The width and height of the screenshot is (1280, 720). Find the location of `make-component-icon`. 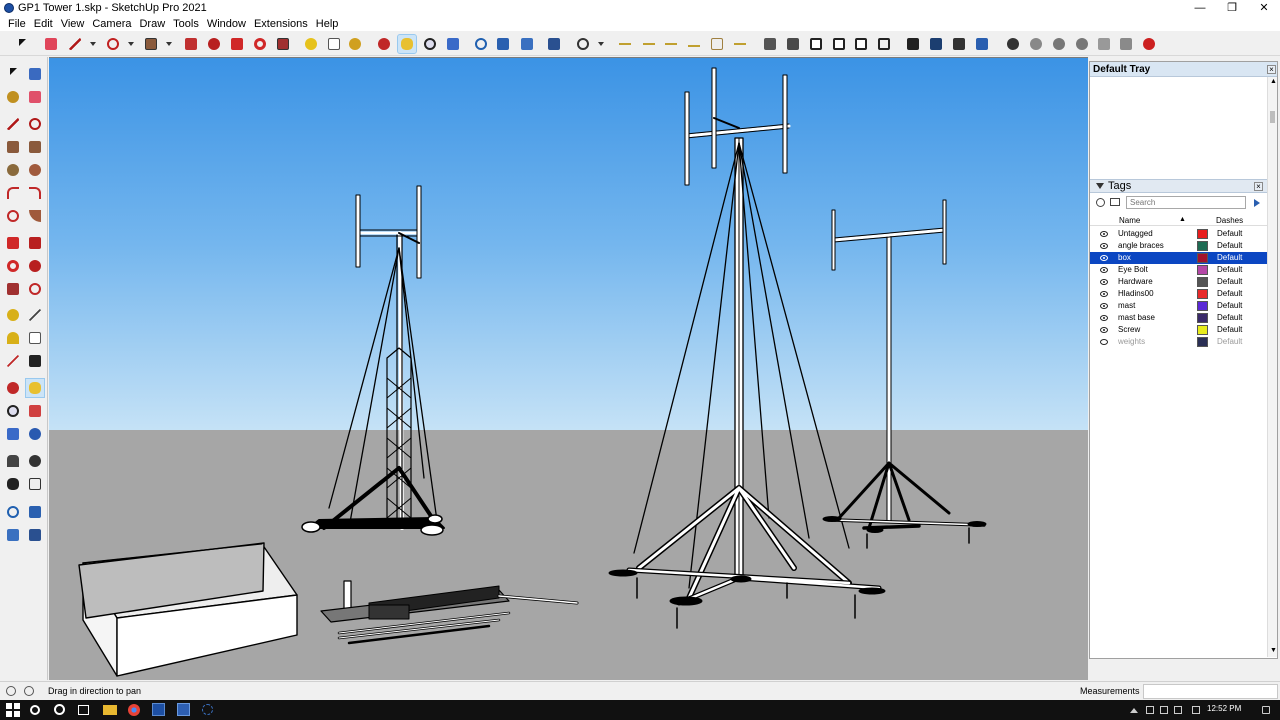

make-component-icon is located at coordinates (35, 74).